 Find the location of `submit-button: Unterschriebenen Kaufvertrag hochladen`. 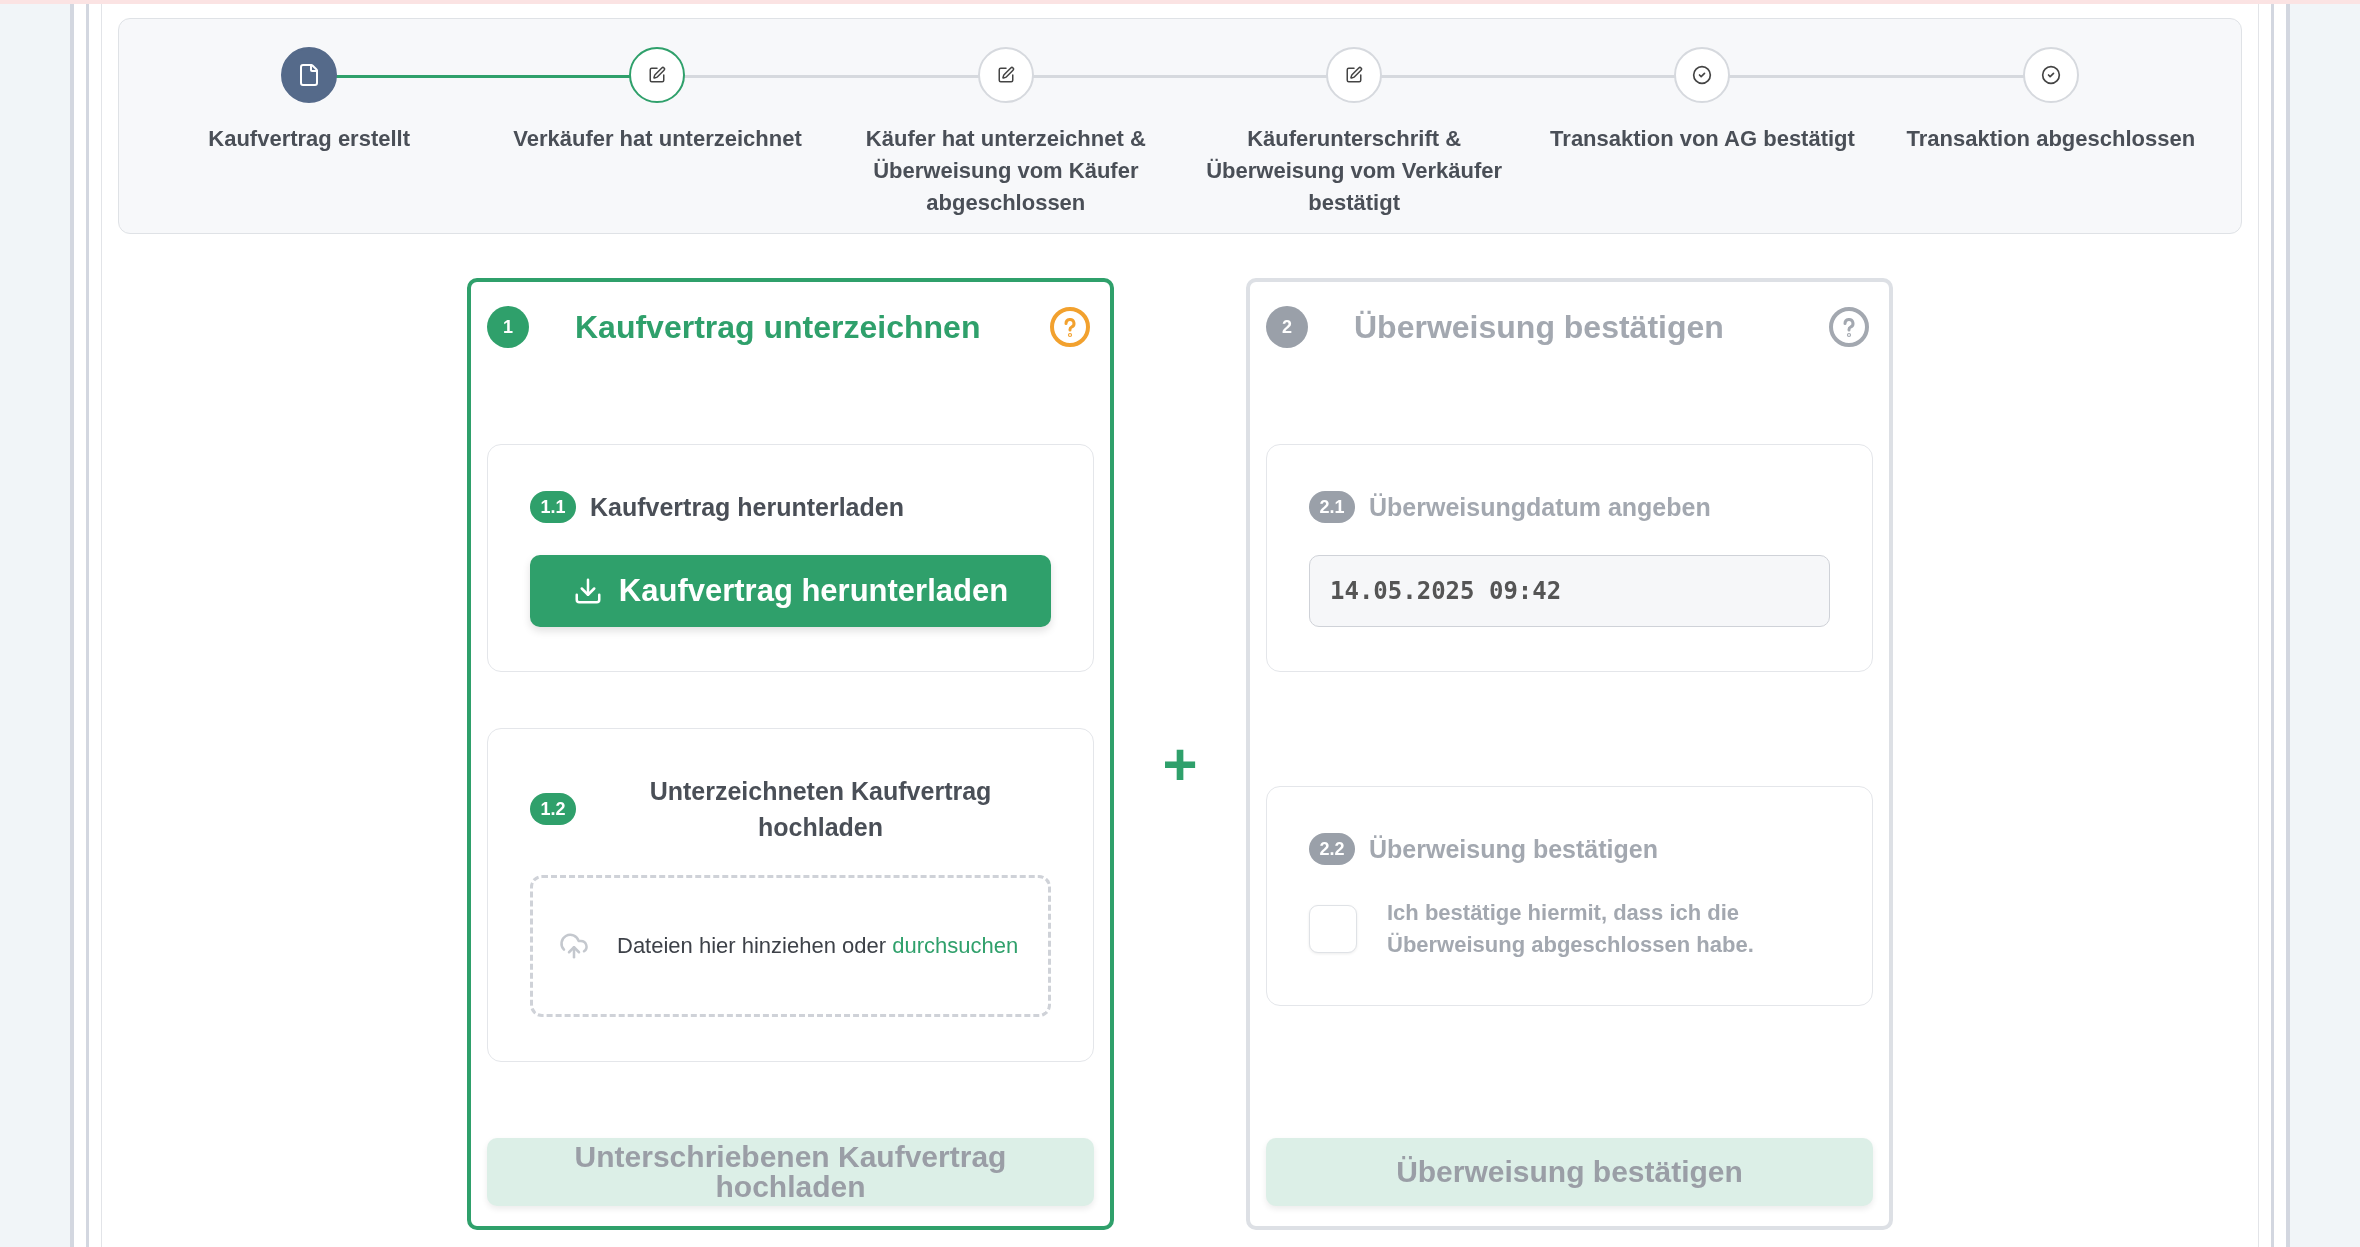

submit-button: Unterschriebenen Kaufvertrag hochladen is located at coordinates (790, 1172).